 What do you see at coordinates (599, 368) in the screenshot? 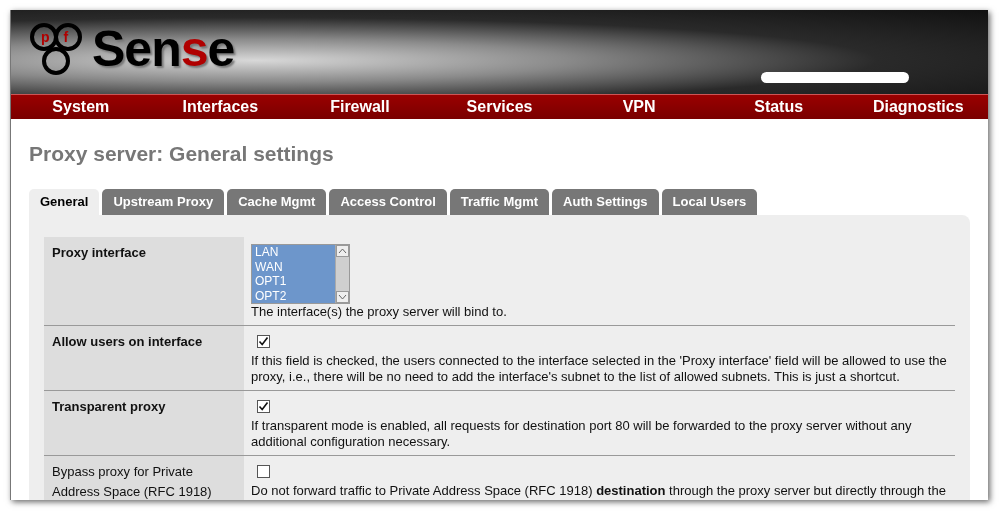
I see `field-description: If this field is checked, the users connected to the interface selected in the 'Proxy interface' field will be allowed to use the proxy, i.e., there will be no need to add the interface's subnet to the list of allowed subnets. This is just a shortcut.` at bounding box center [599, 368].